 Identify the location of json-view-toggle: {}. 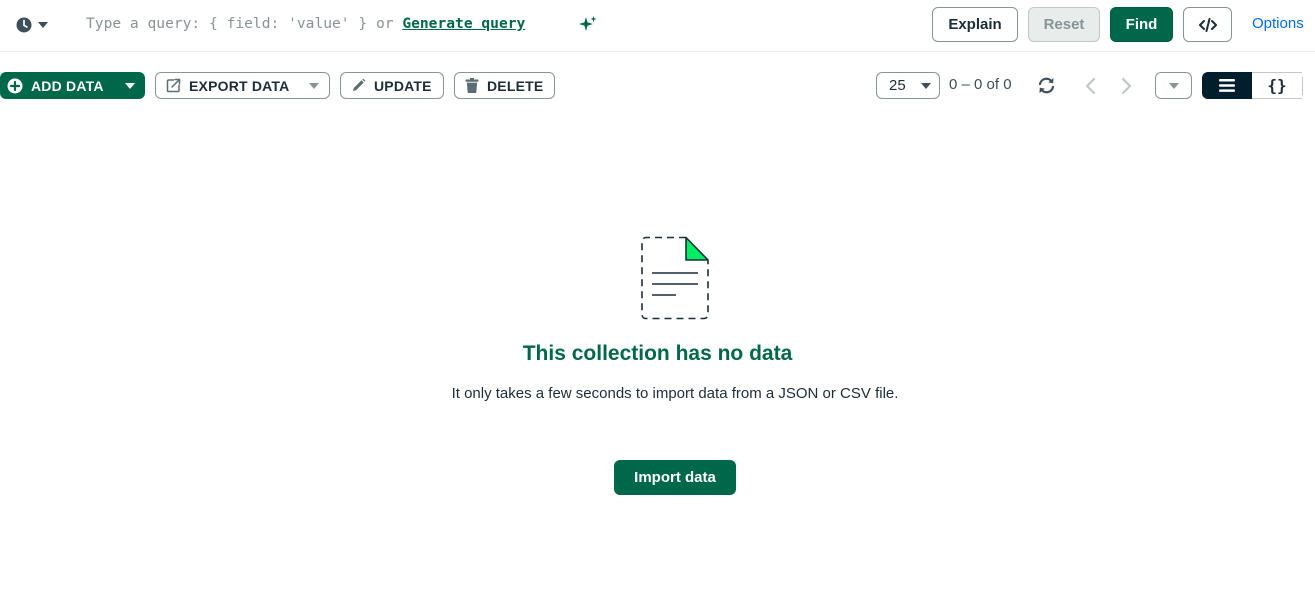
(1277, 85).